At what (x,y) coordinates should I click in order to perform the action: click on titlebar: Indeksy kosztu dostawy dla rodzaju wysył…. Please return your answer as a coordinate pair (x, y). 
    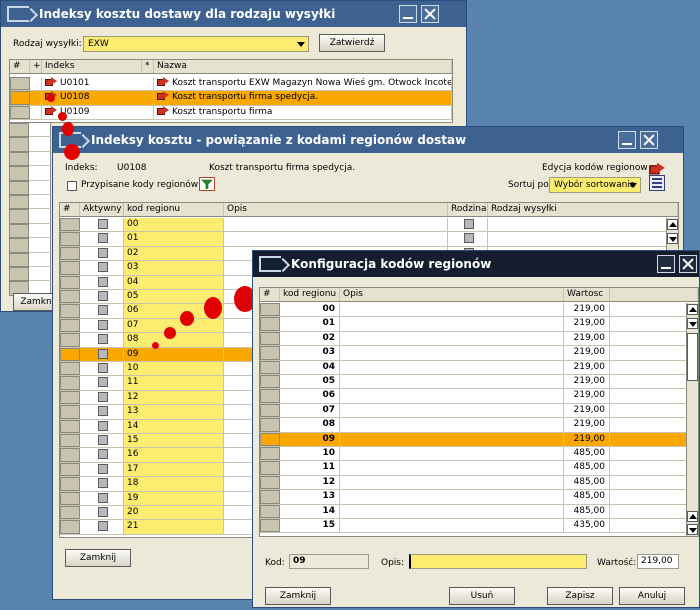
    Looking at the image, I should click on (233, 14).